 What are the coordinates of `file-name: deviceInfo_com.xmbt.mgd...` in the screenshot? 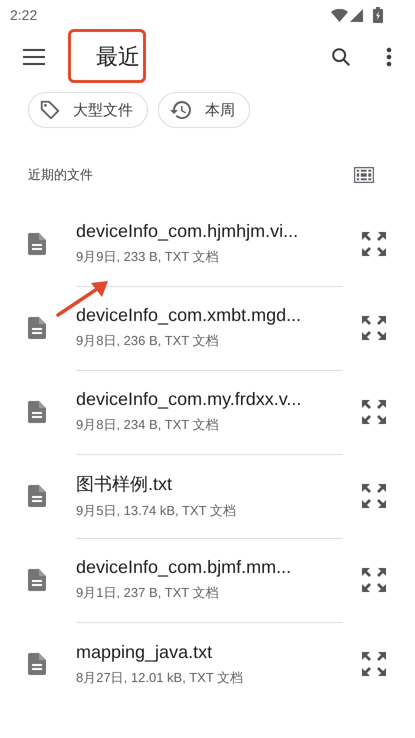 It's located at (209, 315).